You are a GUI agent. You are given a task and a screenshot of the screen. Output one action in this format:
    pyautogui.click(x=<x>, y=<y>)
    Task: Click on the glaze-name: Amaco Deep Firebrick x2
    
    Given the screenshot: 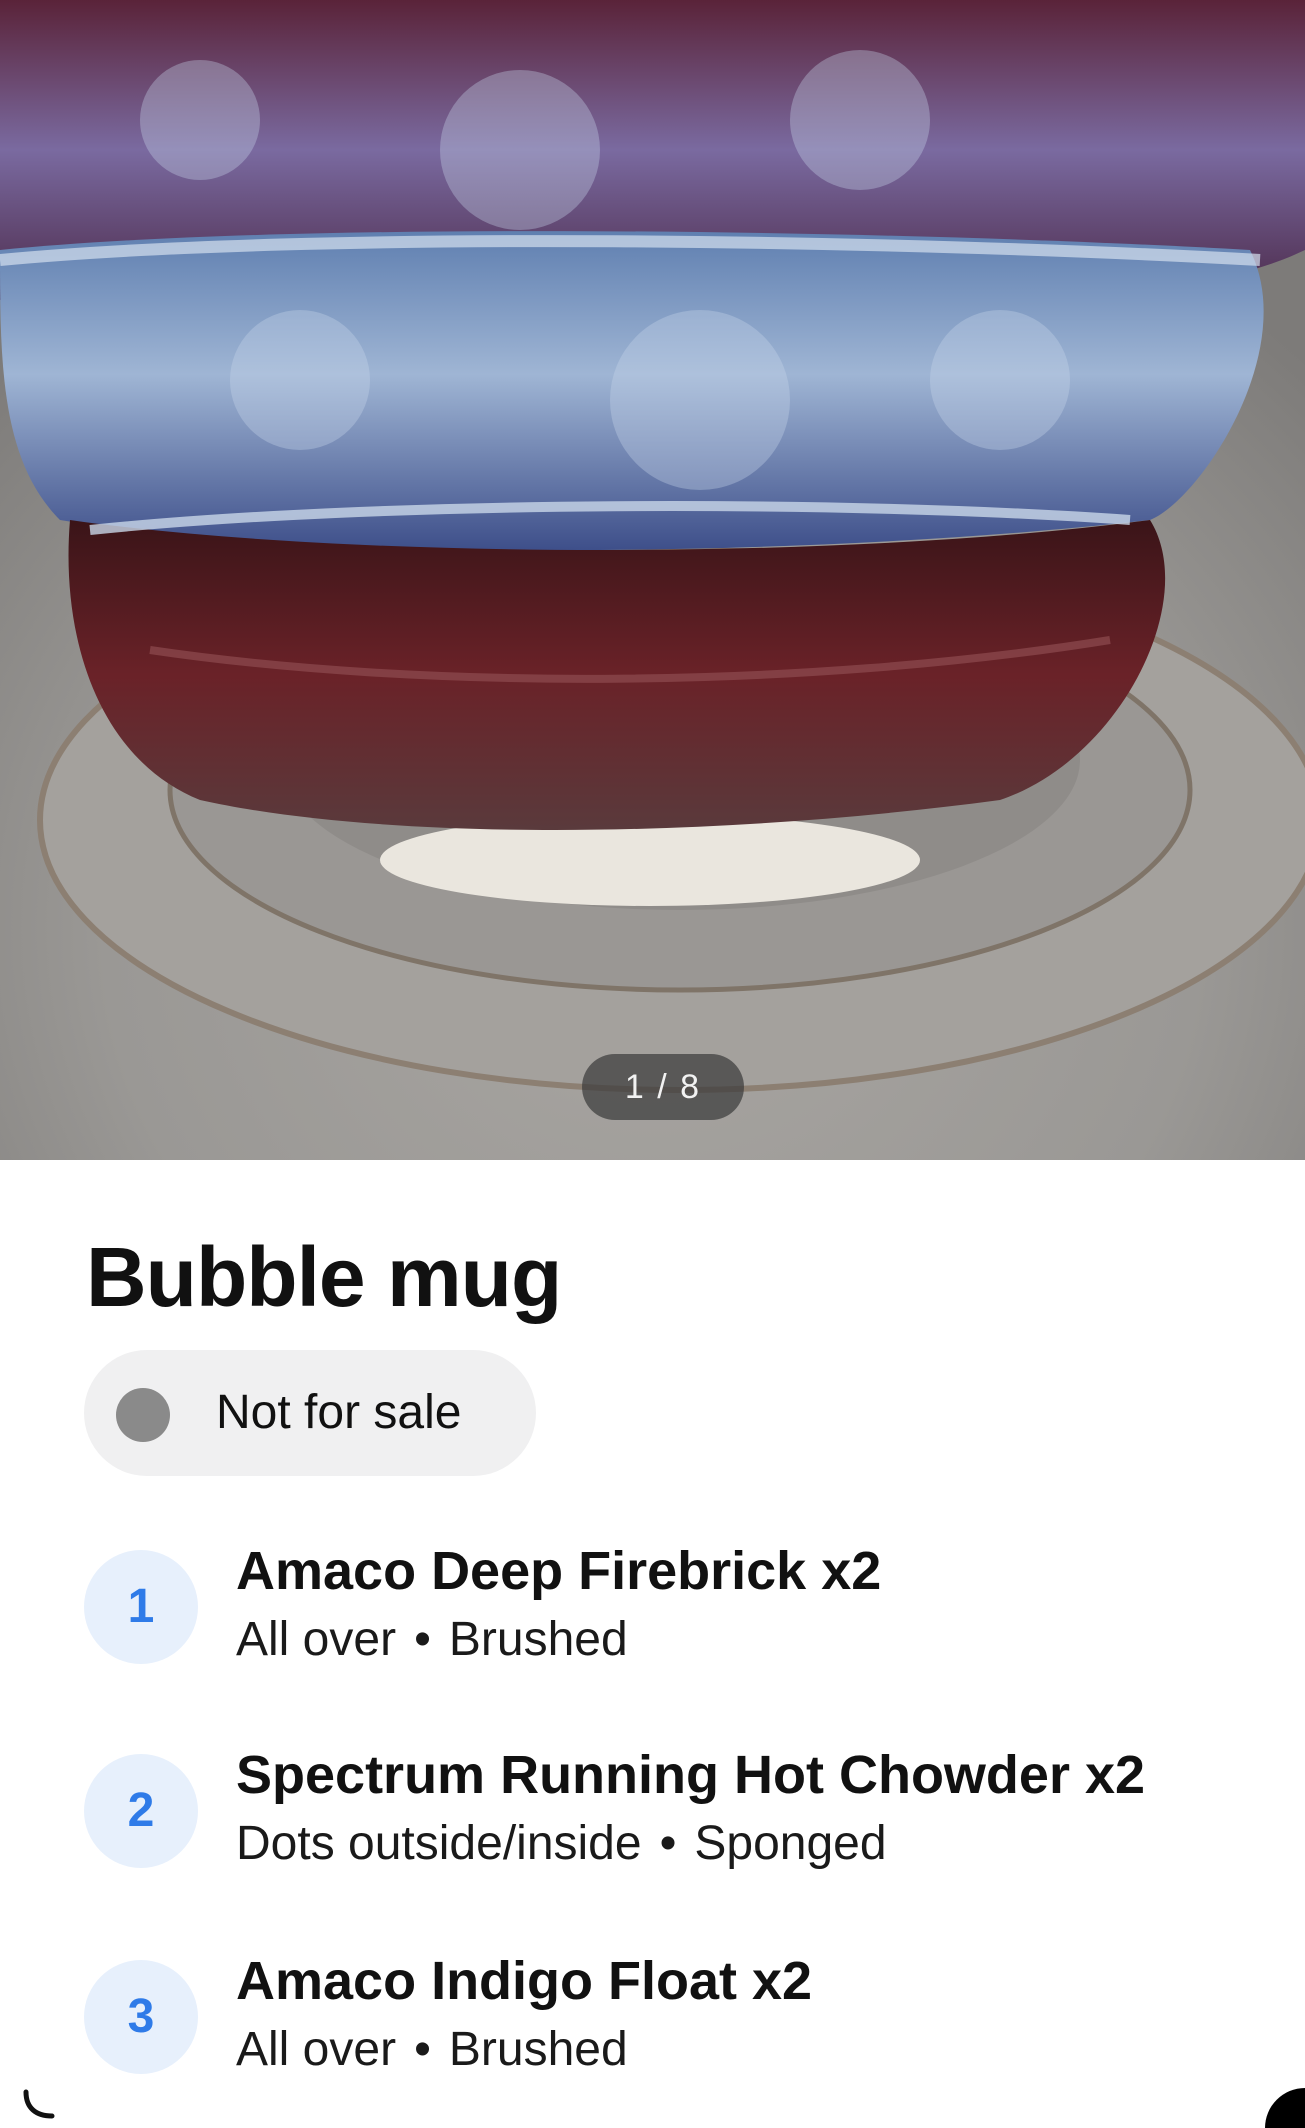 What is the action you would take?
    pyautogui.click(x=559, y=1571)
    